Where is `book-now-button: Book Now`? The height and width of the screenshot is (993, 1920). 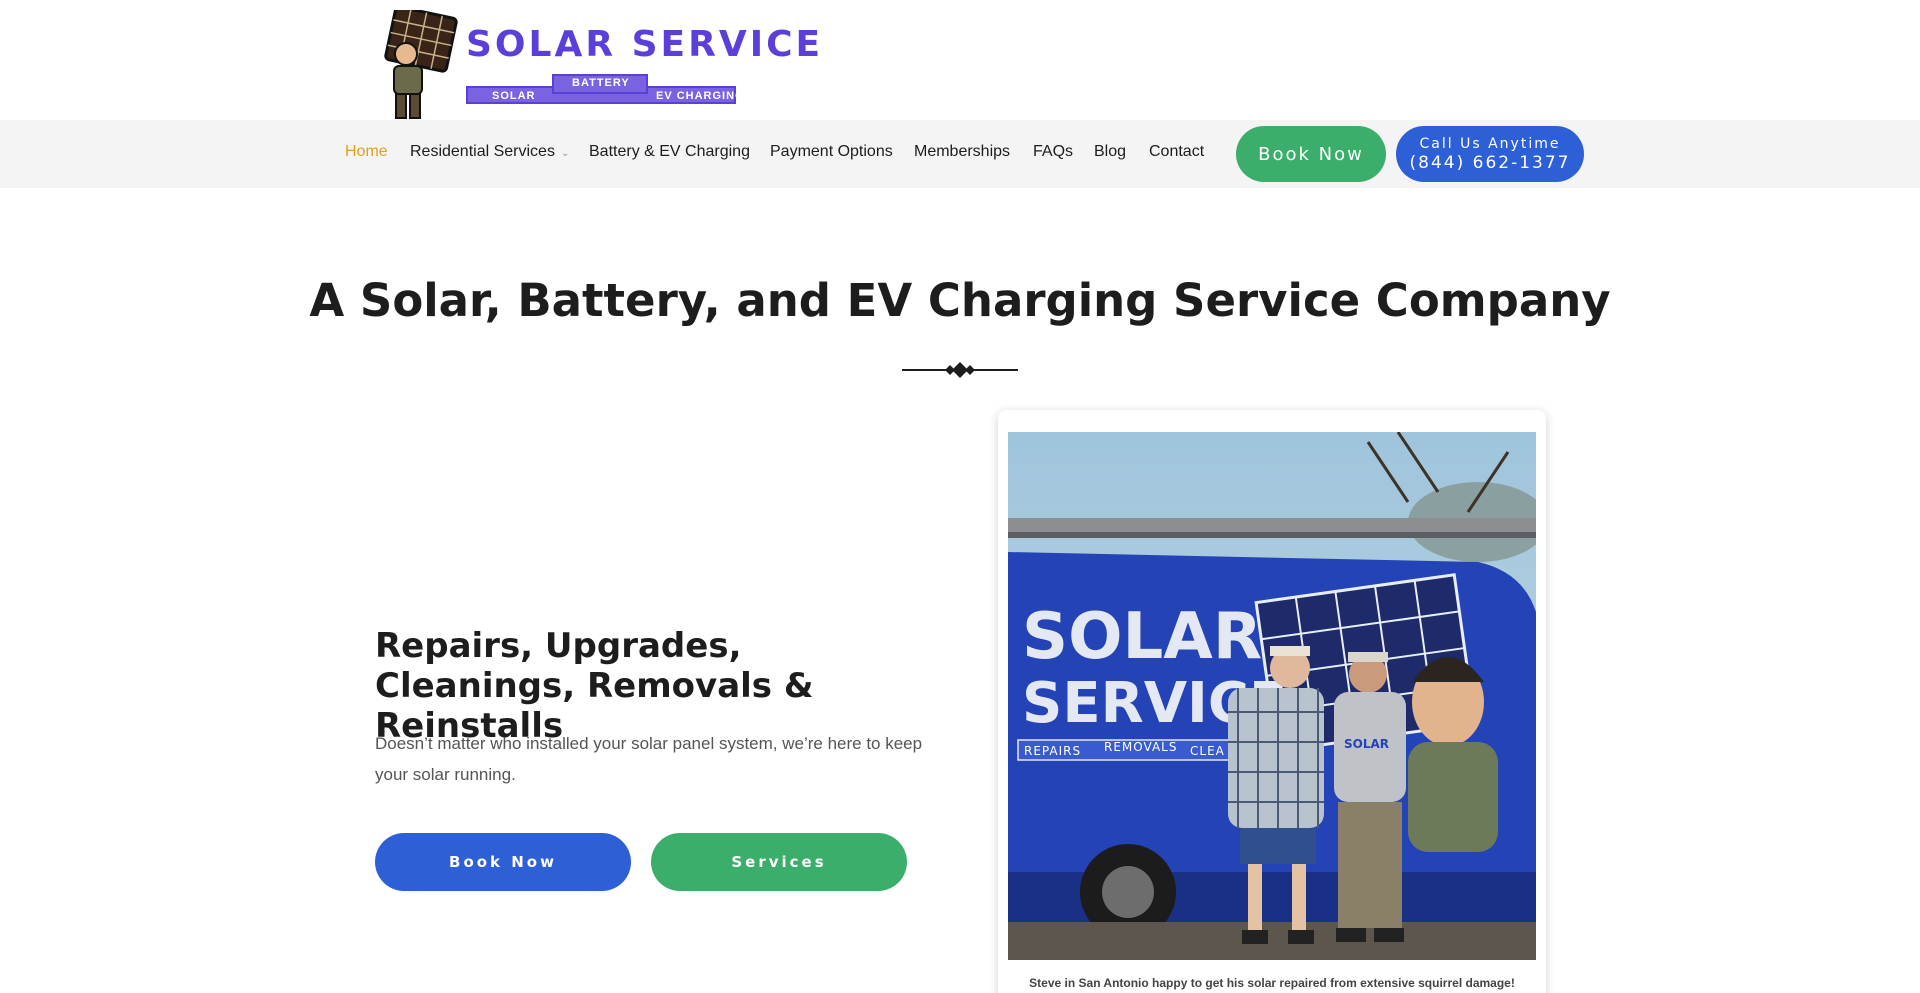
book-now-button: Book Now is located at coordinates (503, 862).